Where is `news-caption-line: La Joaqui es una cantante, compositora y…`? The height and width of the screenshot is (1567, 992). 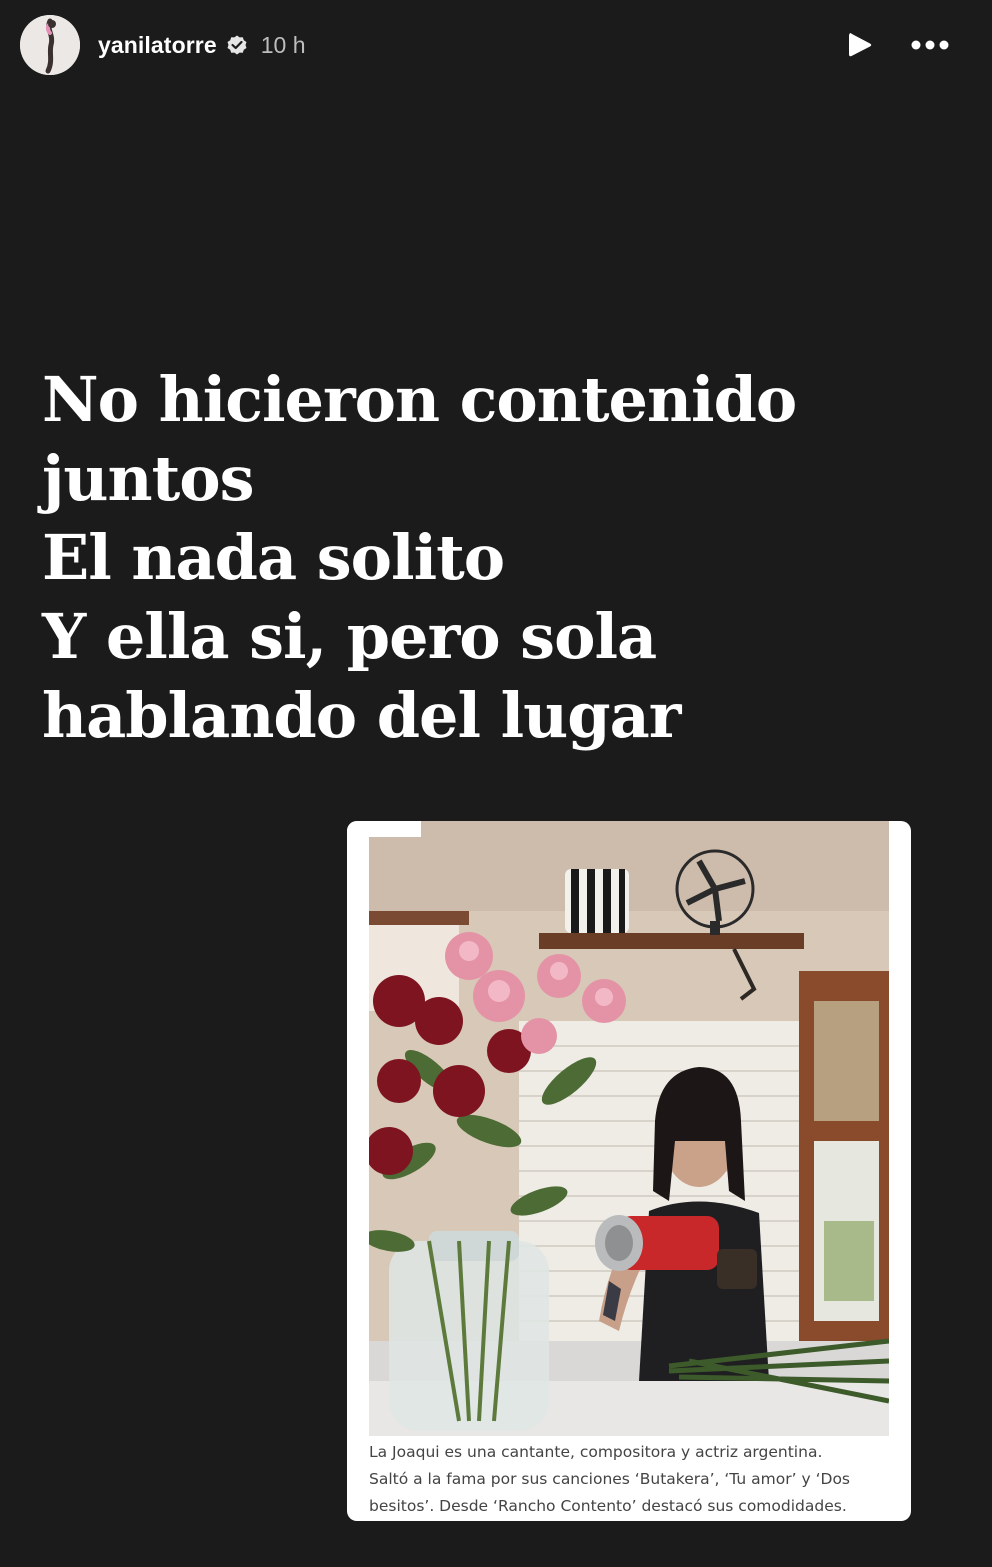 news-caption-line: La Joaqui es una cantante, compositora y… is located at coordinates (596, 1452).